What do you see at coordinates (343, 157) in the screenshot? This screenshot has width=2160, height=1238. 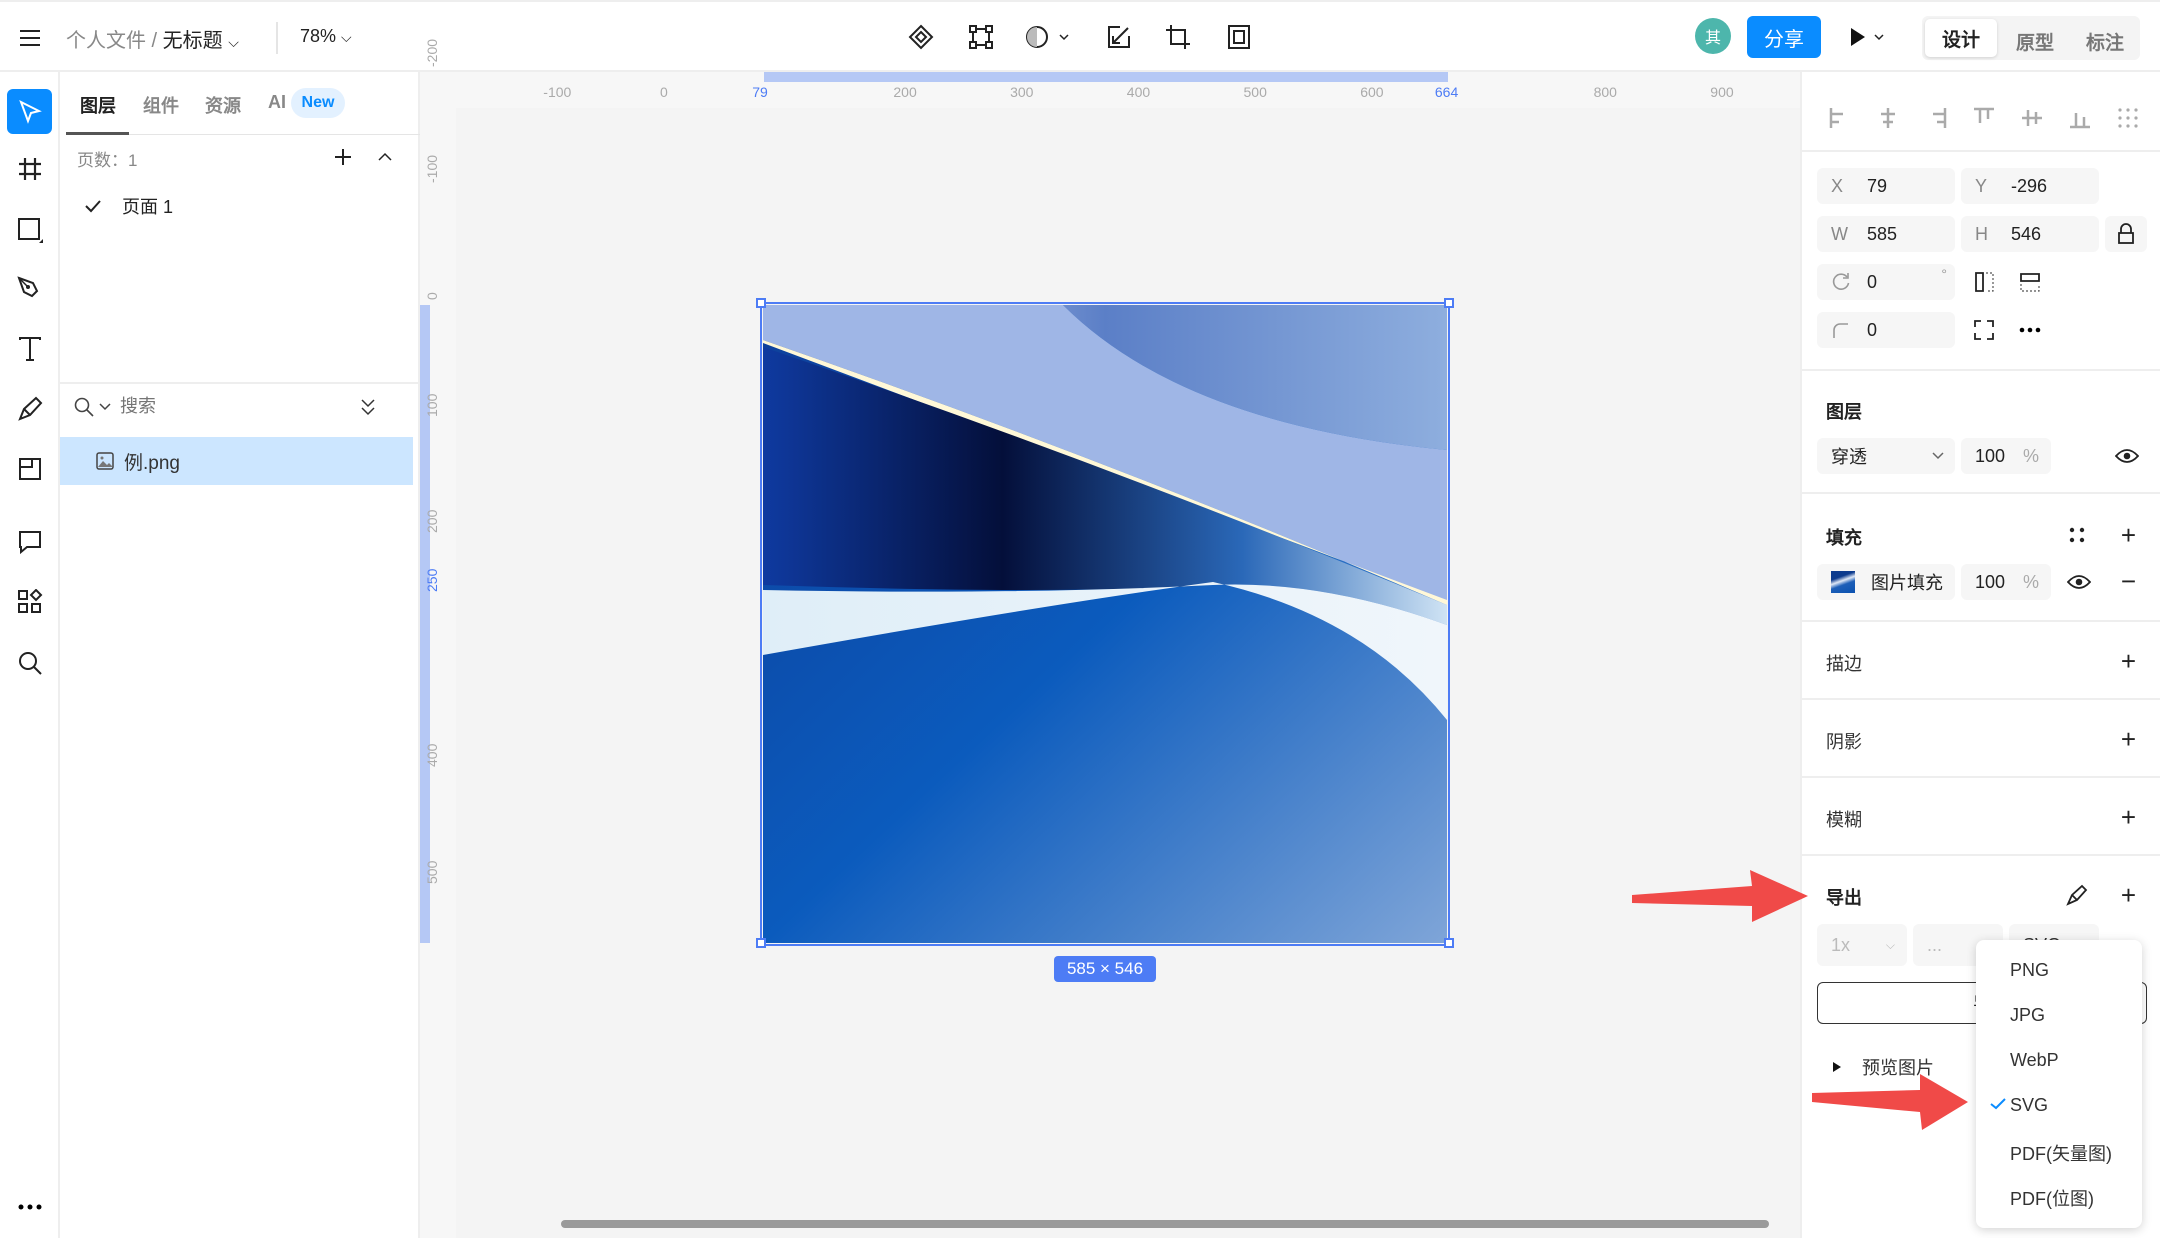 I see `add-page-icon` at bounding box center [343, 157].